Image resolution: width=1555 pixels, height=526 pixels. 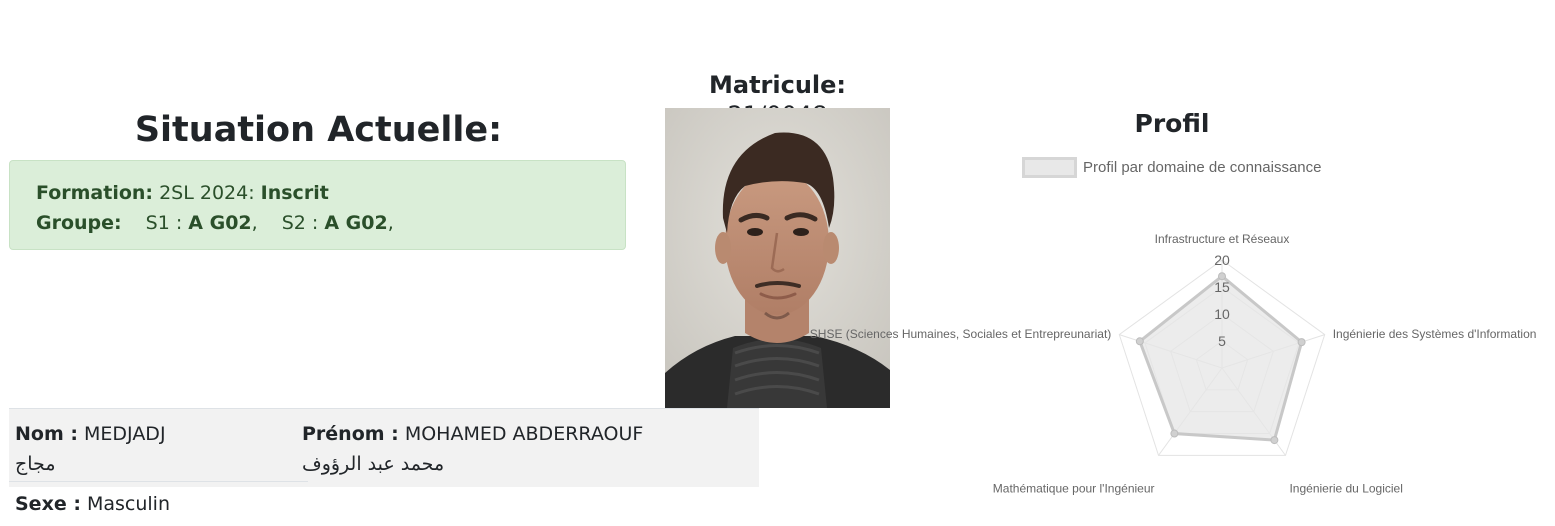 What do you see at coordinates (373, 464) in the screenshot?
I see `prenom-arabic: محمد عبد الرؤوف` at bounding box center [373, 464].